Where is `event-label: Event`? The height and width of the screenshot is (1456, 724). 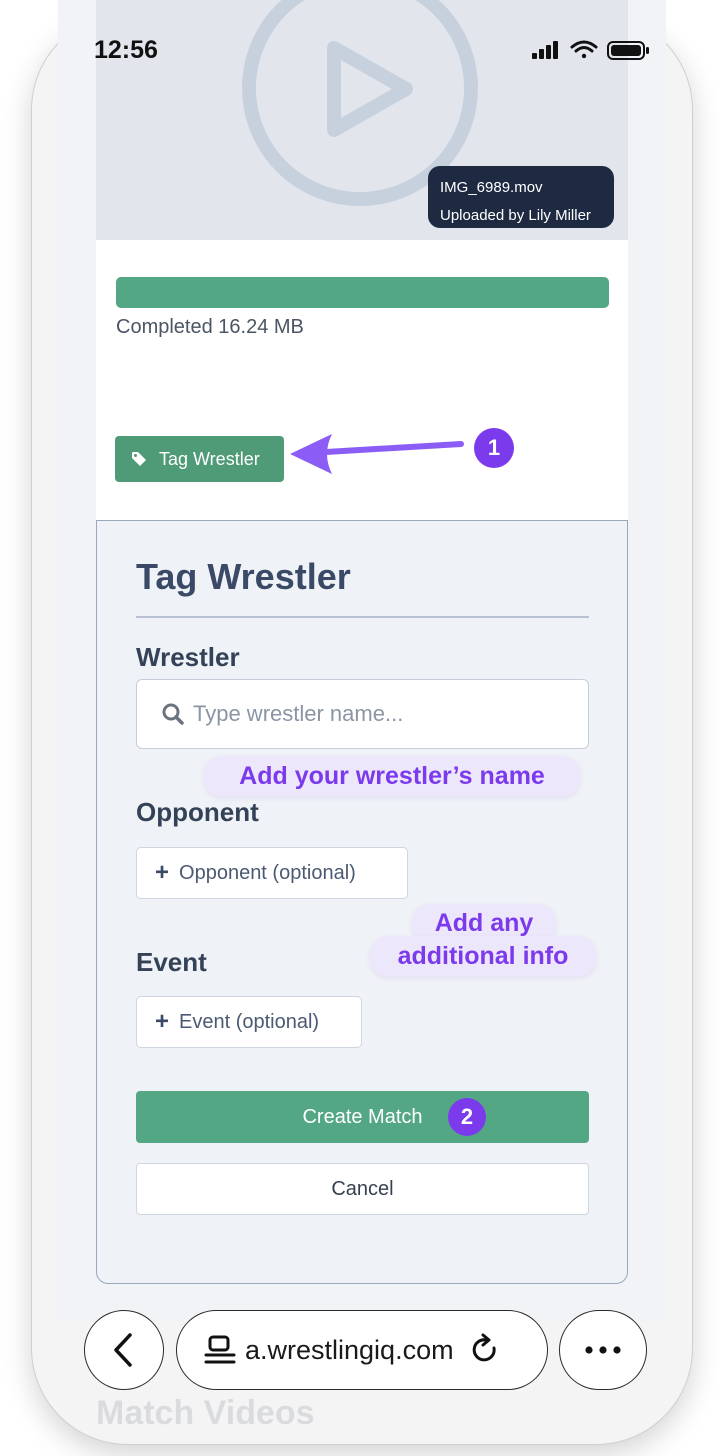
event-label: Event is located at coordinates (171, 962).